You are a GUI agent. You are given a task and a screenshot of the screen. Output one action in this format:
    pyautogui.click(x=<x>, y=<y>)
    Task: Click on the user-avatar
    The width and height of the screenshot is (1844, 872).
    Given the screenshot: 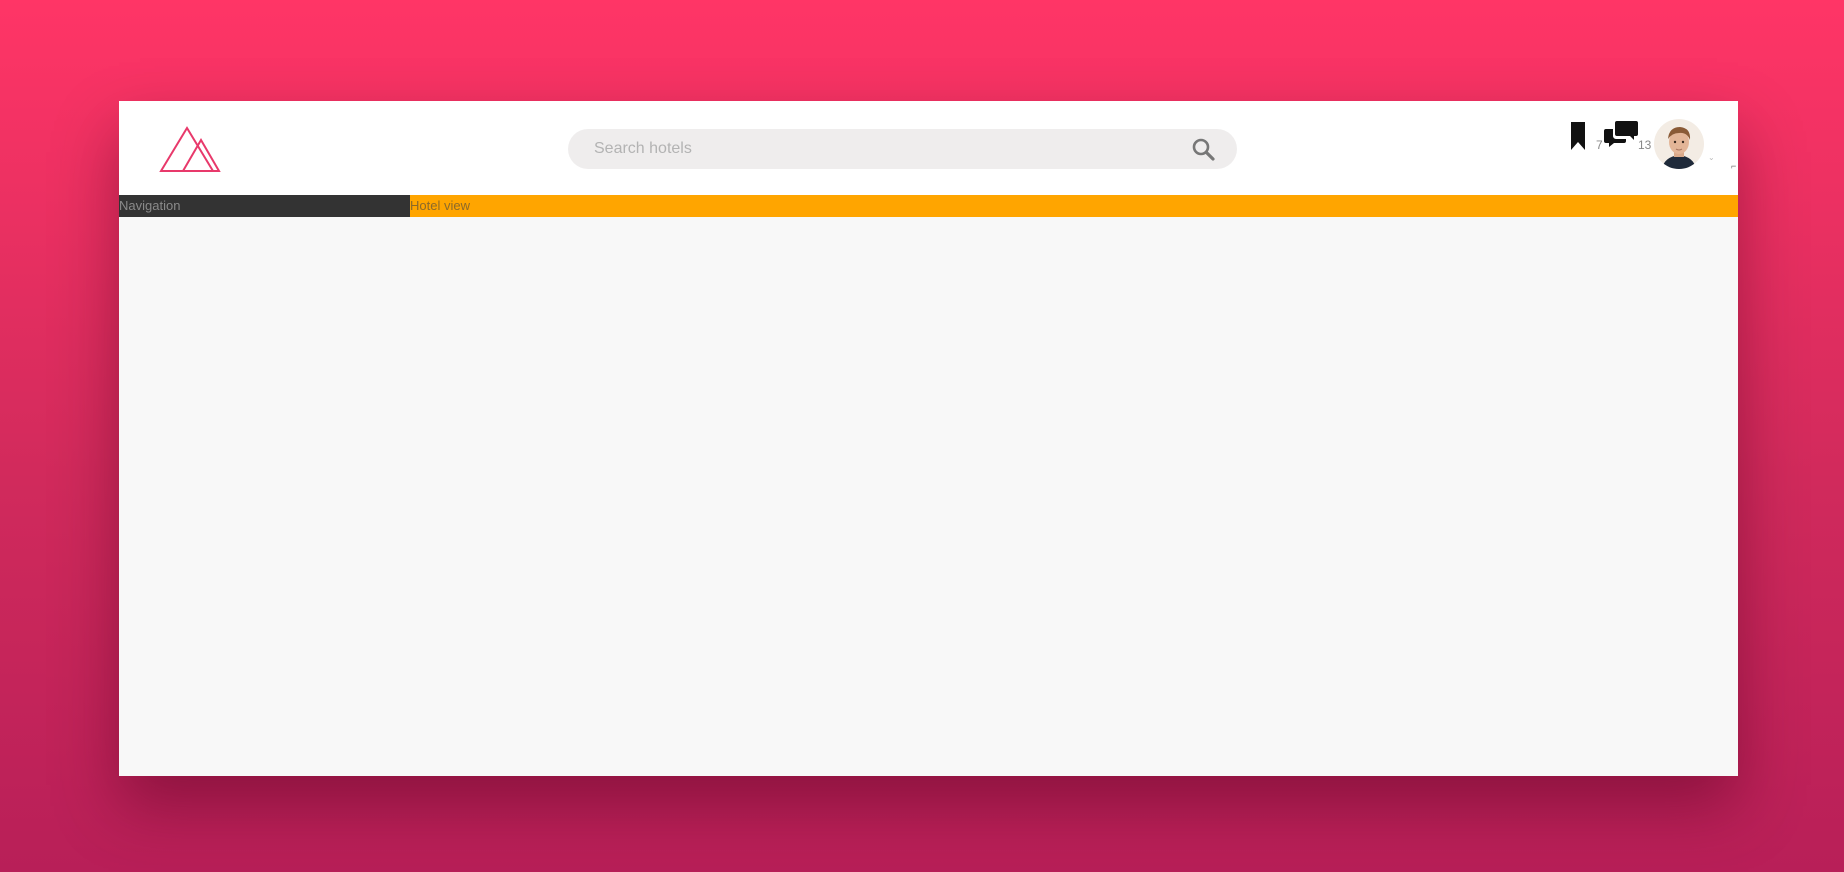 What is the action you would take?
    pyautogui.click(x=1679, y=144)
    